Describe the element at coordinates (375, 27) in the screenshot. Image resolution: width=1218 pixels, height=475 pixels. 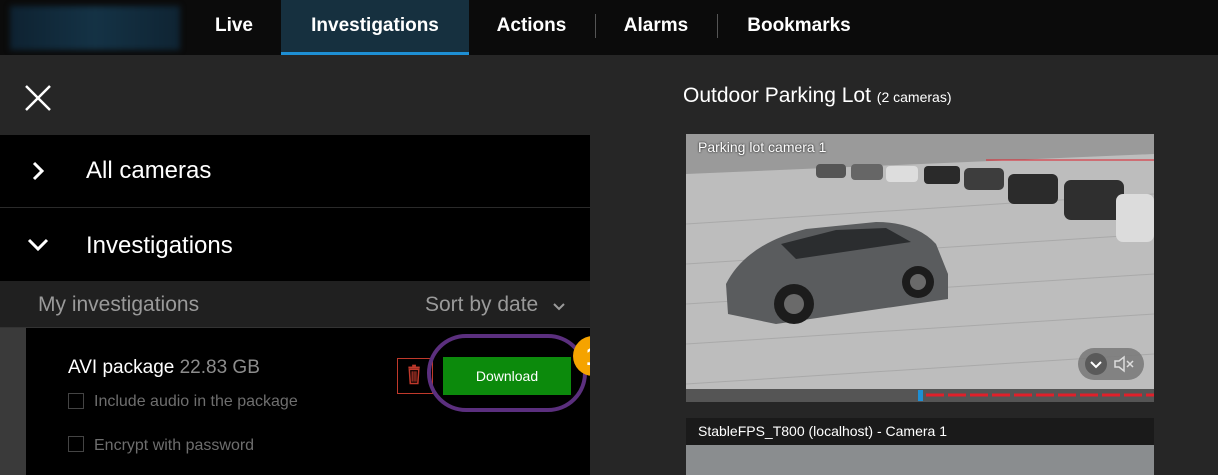
I see `tab-investigations: Investigations` at that location.